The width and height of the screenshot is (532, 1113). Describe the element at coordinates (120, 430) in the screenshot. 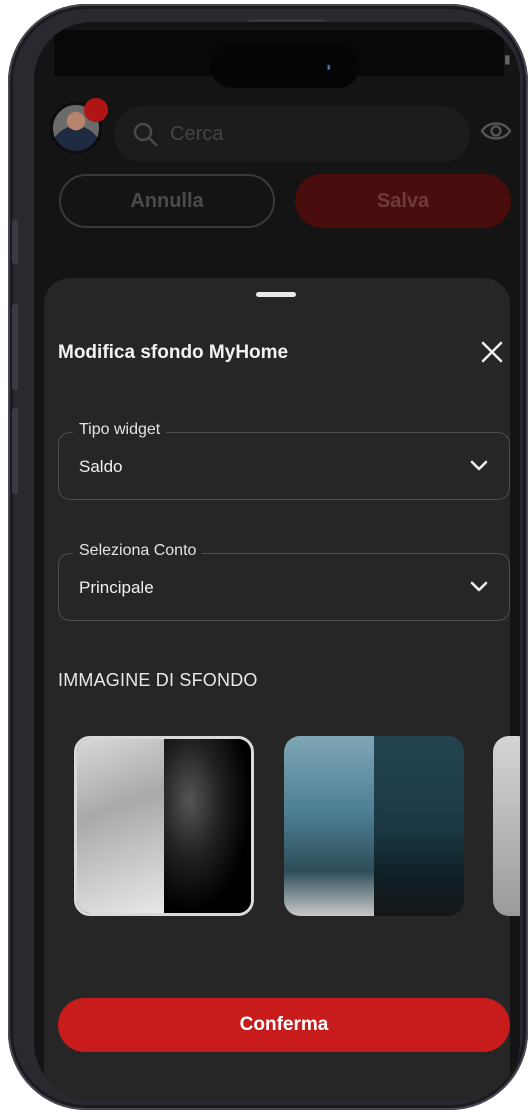

I see `widget-type-label: Tipo widget` at that location.